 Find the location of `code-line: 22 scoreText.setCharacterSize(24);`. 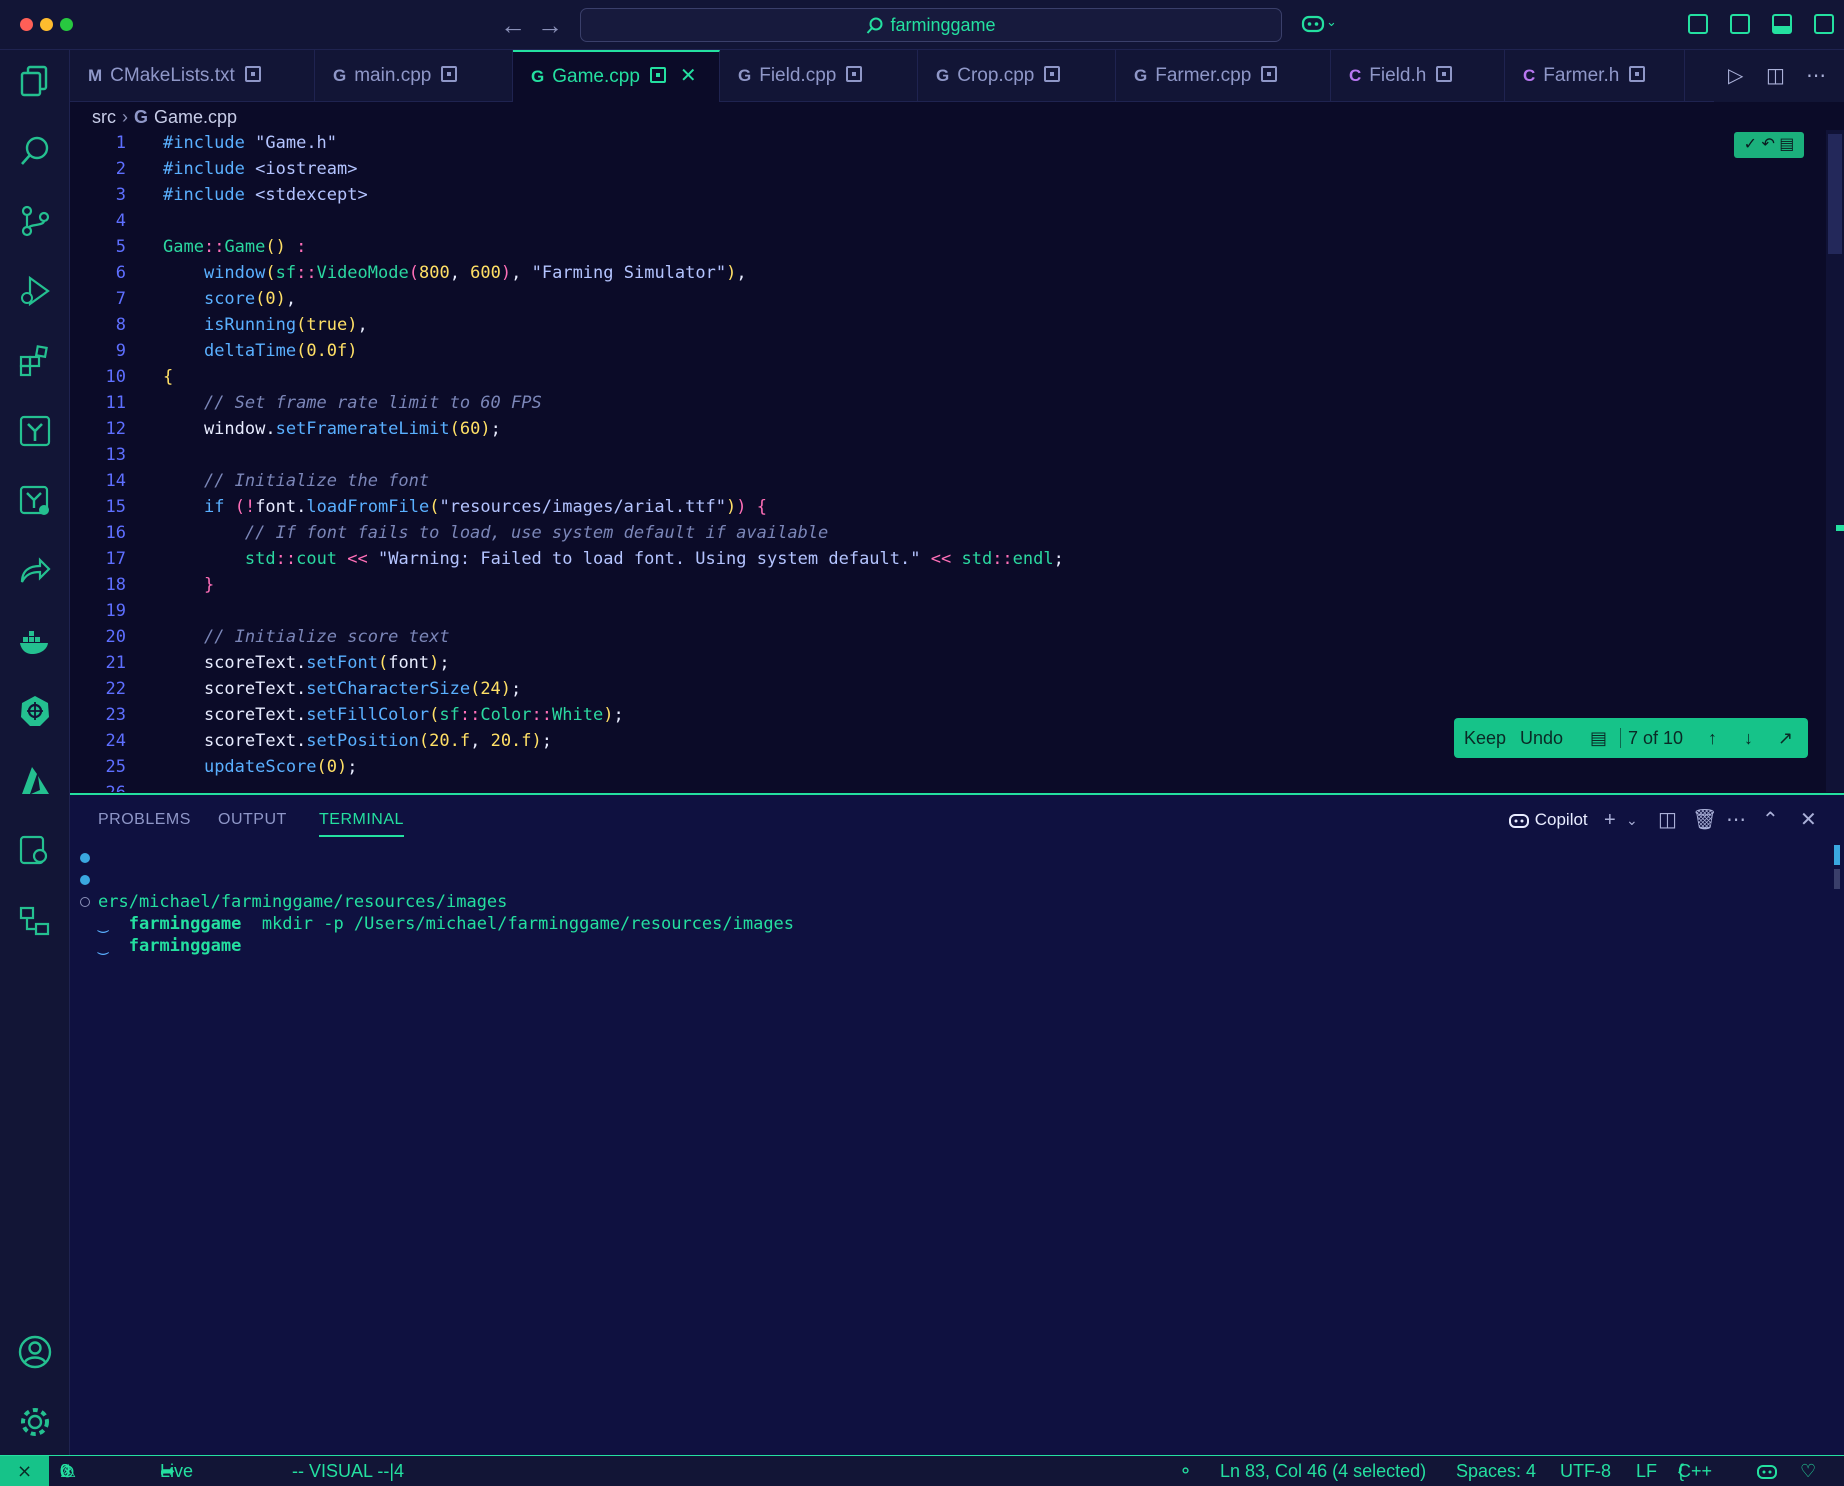

code-line: 22 scoreText.setCharacterSize(24); is located at coordinates (296, 689).